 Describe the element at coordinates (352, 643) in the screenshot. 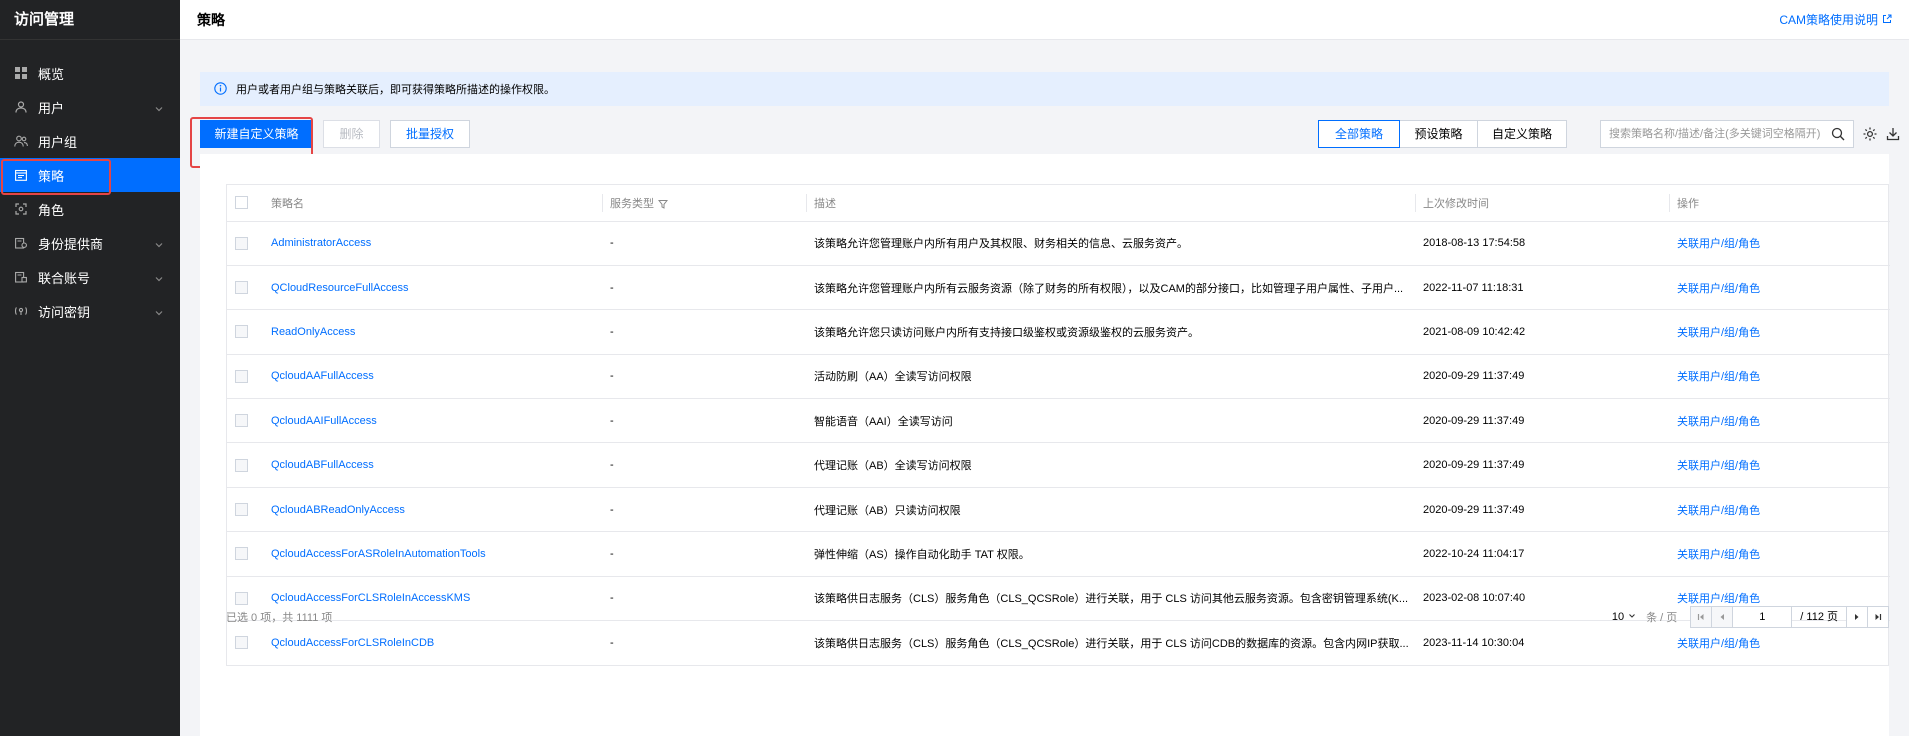

I see `policy-name-link: QcloudAccessForCLSRoleInCDB` at that location.